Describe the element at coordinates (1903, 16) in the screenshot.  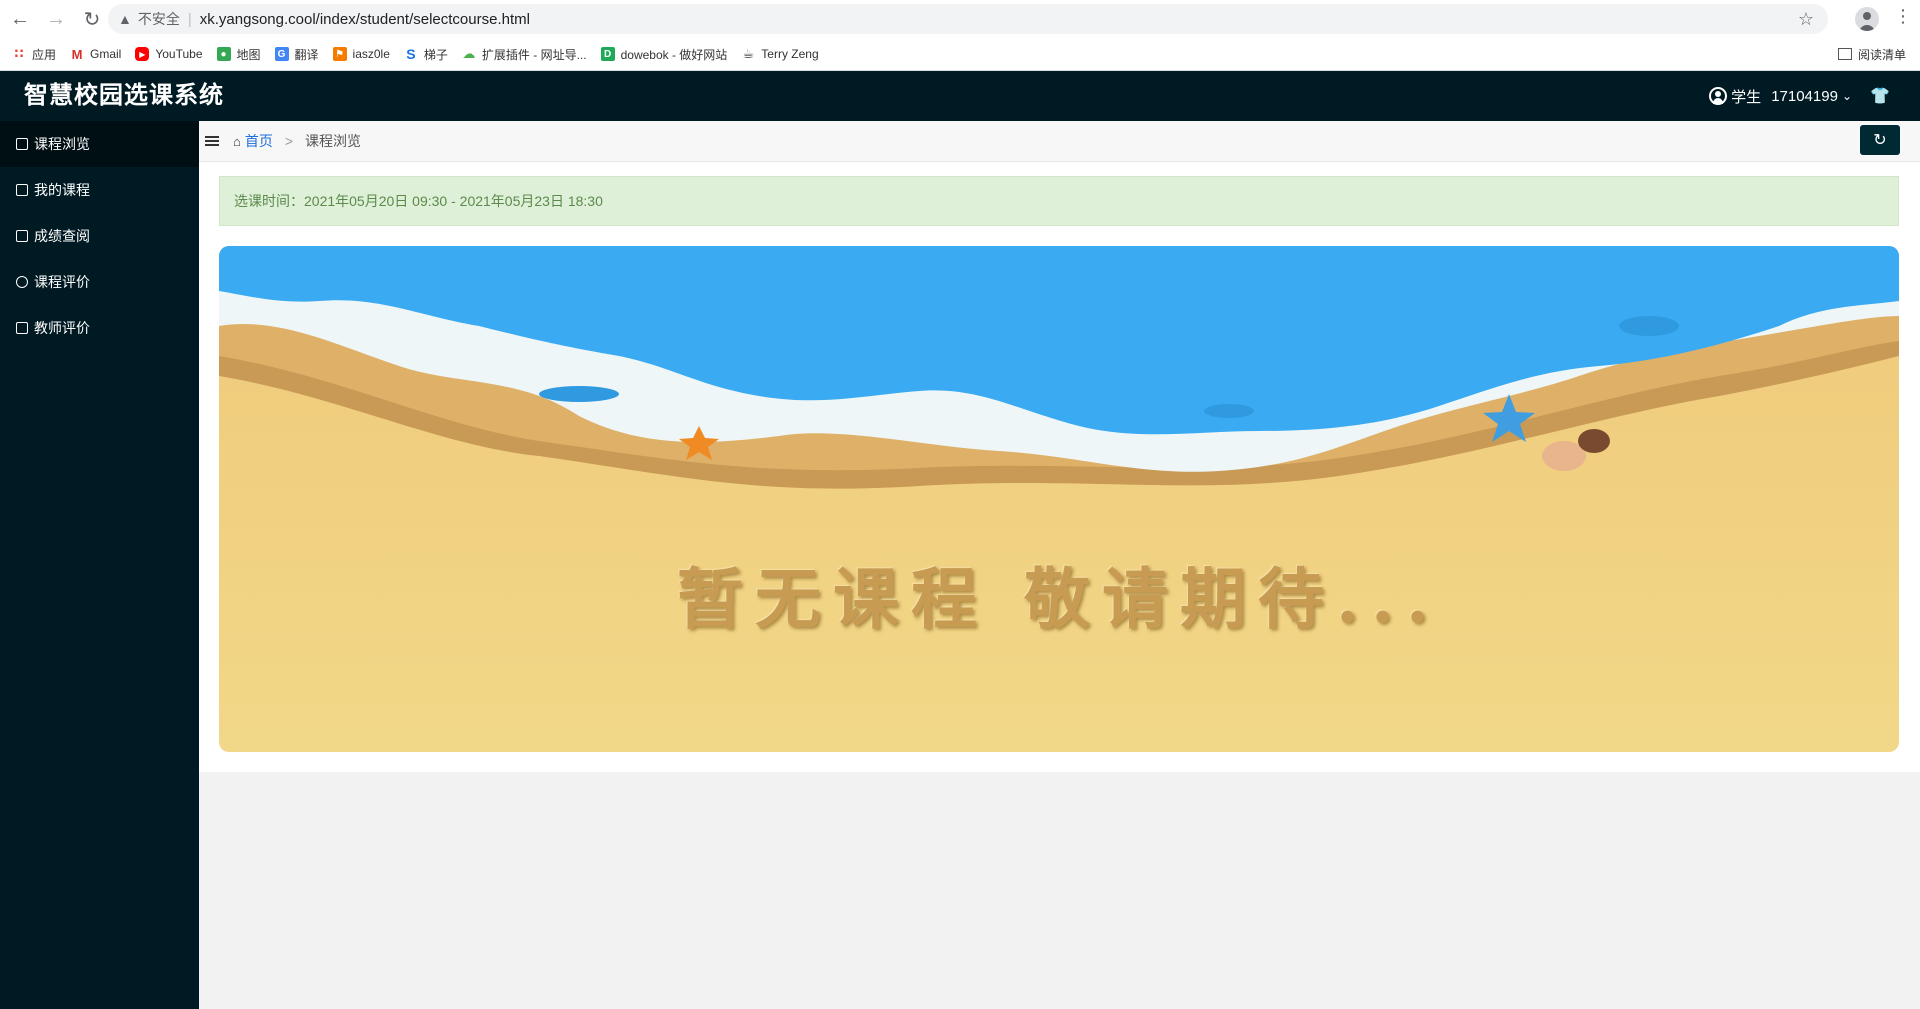
I see `browser-menu-icon: ⋮` at that location.